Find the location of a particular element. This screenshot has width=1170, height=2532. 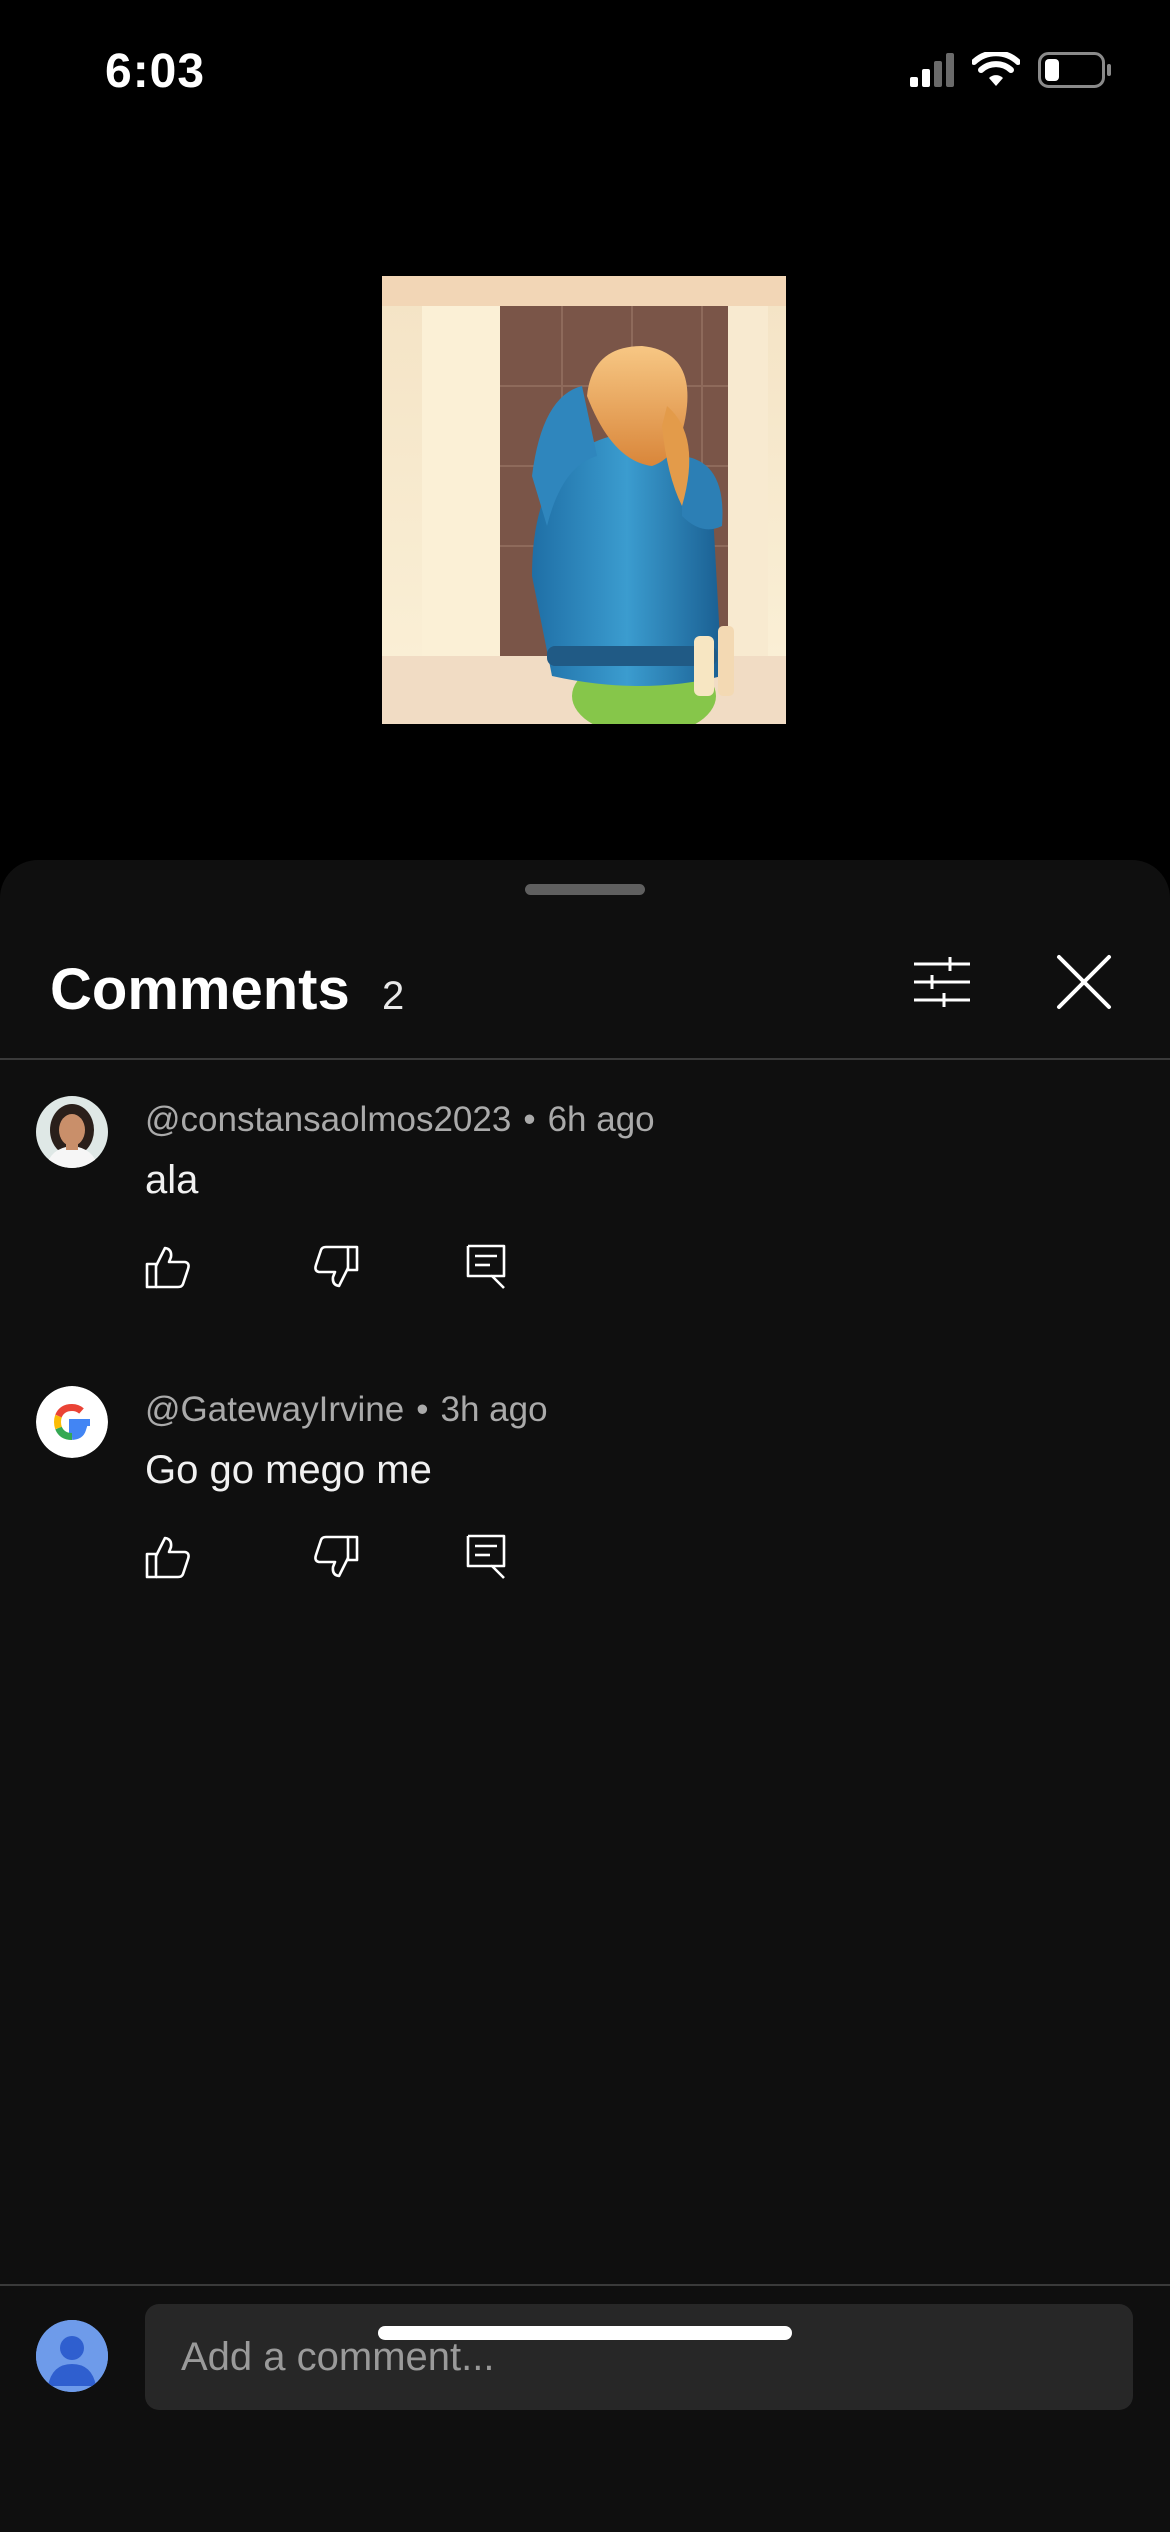

header-divider is located at coordinates (585, 1059).